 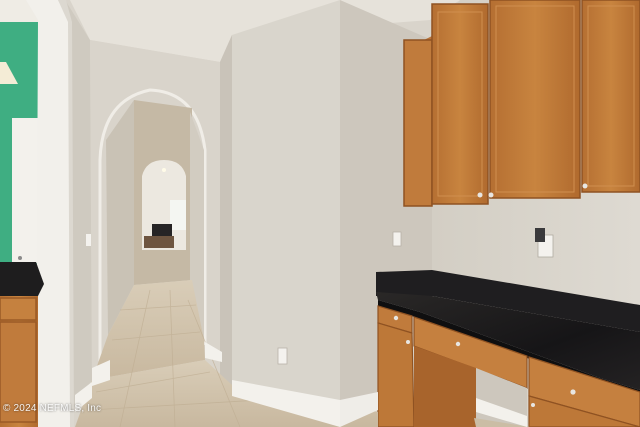 What do you see at coordinates (164, 170) in the screenshot?
I see `far-ceiling-light` at bounding box center [164, 170].